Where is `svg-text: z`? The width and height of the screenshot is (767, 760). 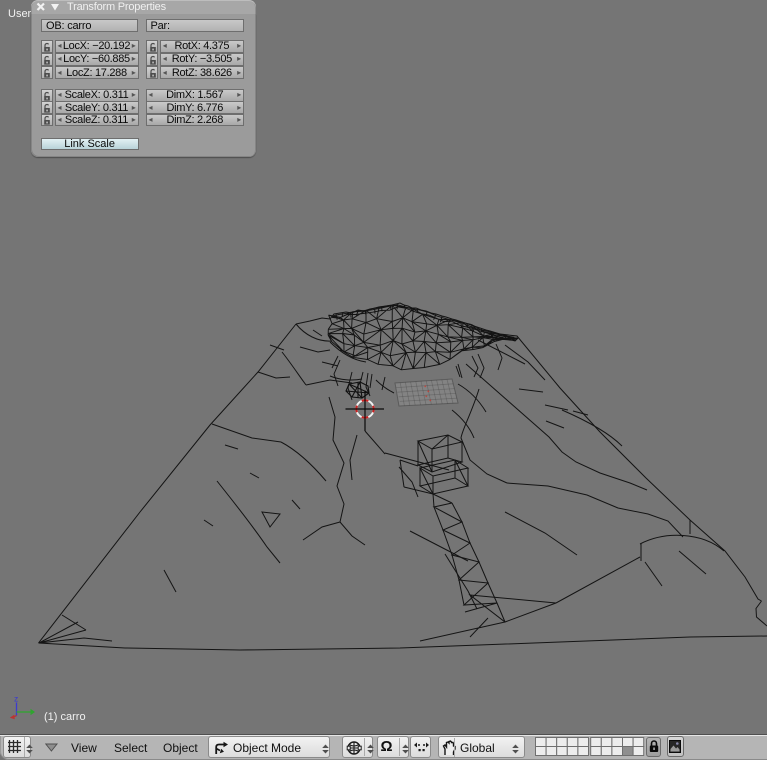
svg-text: z is located at coordinates (16, 699).